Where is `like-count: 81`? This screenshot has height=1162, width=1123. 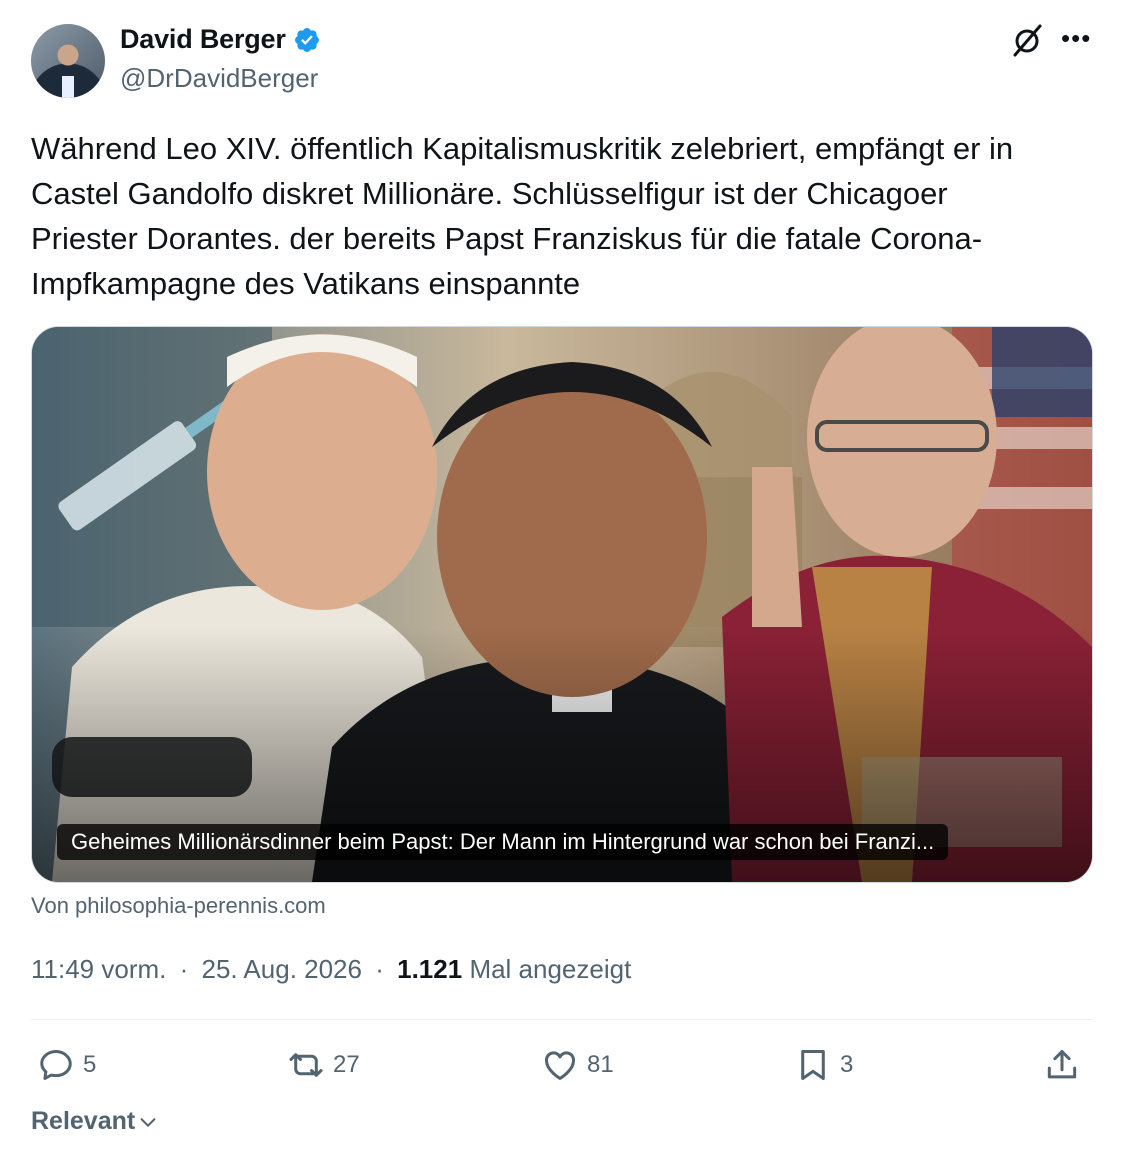 like-count: 81 is located at coordinates (600, 1064).